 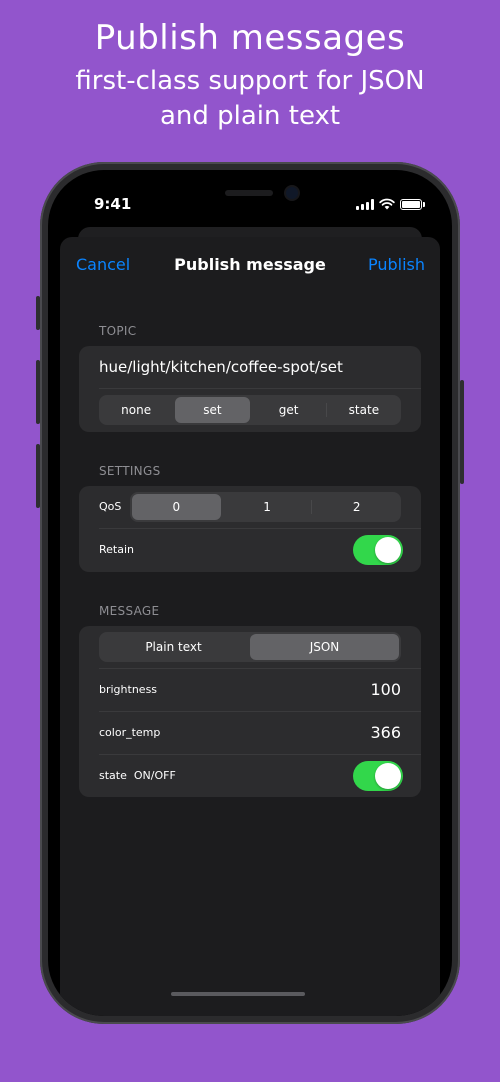 What do you see at coordinates (250, 81) in the screenshot?
I see `promo-subtitle-line1: first-class support for JSON` at bounding box center [250, 81].